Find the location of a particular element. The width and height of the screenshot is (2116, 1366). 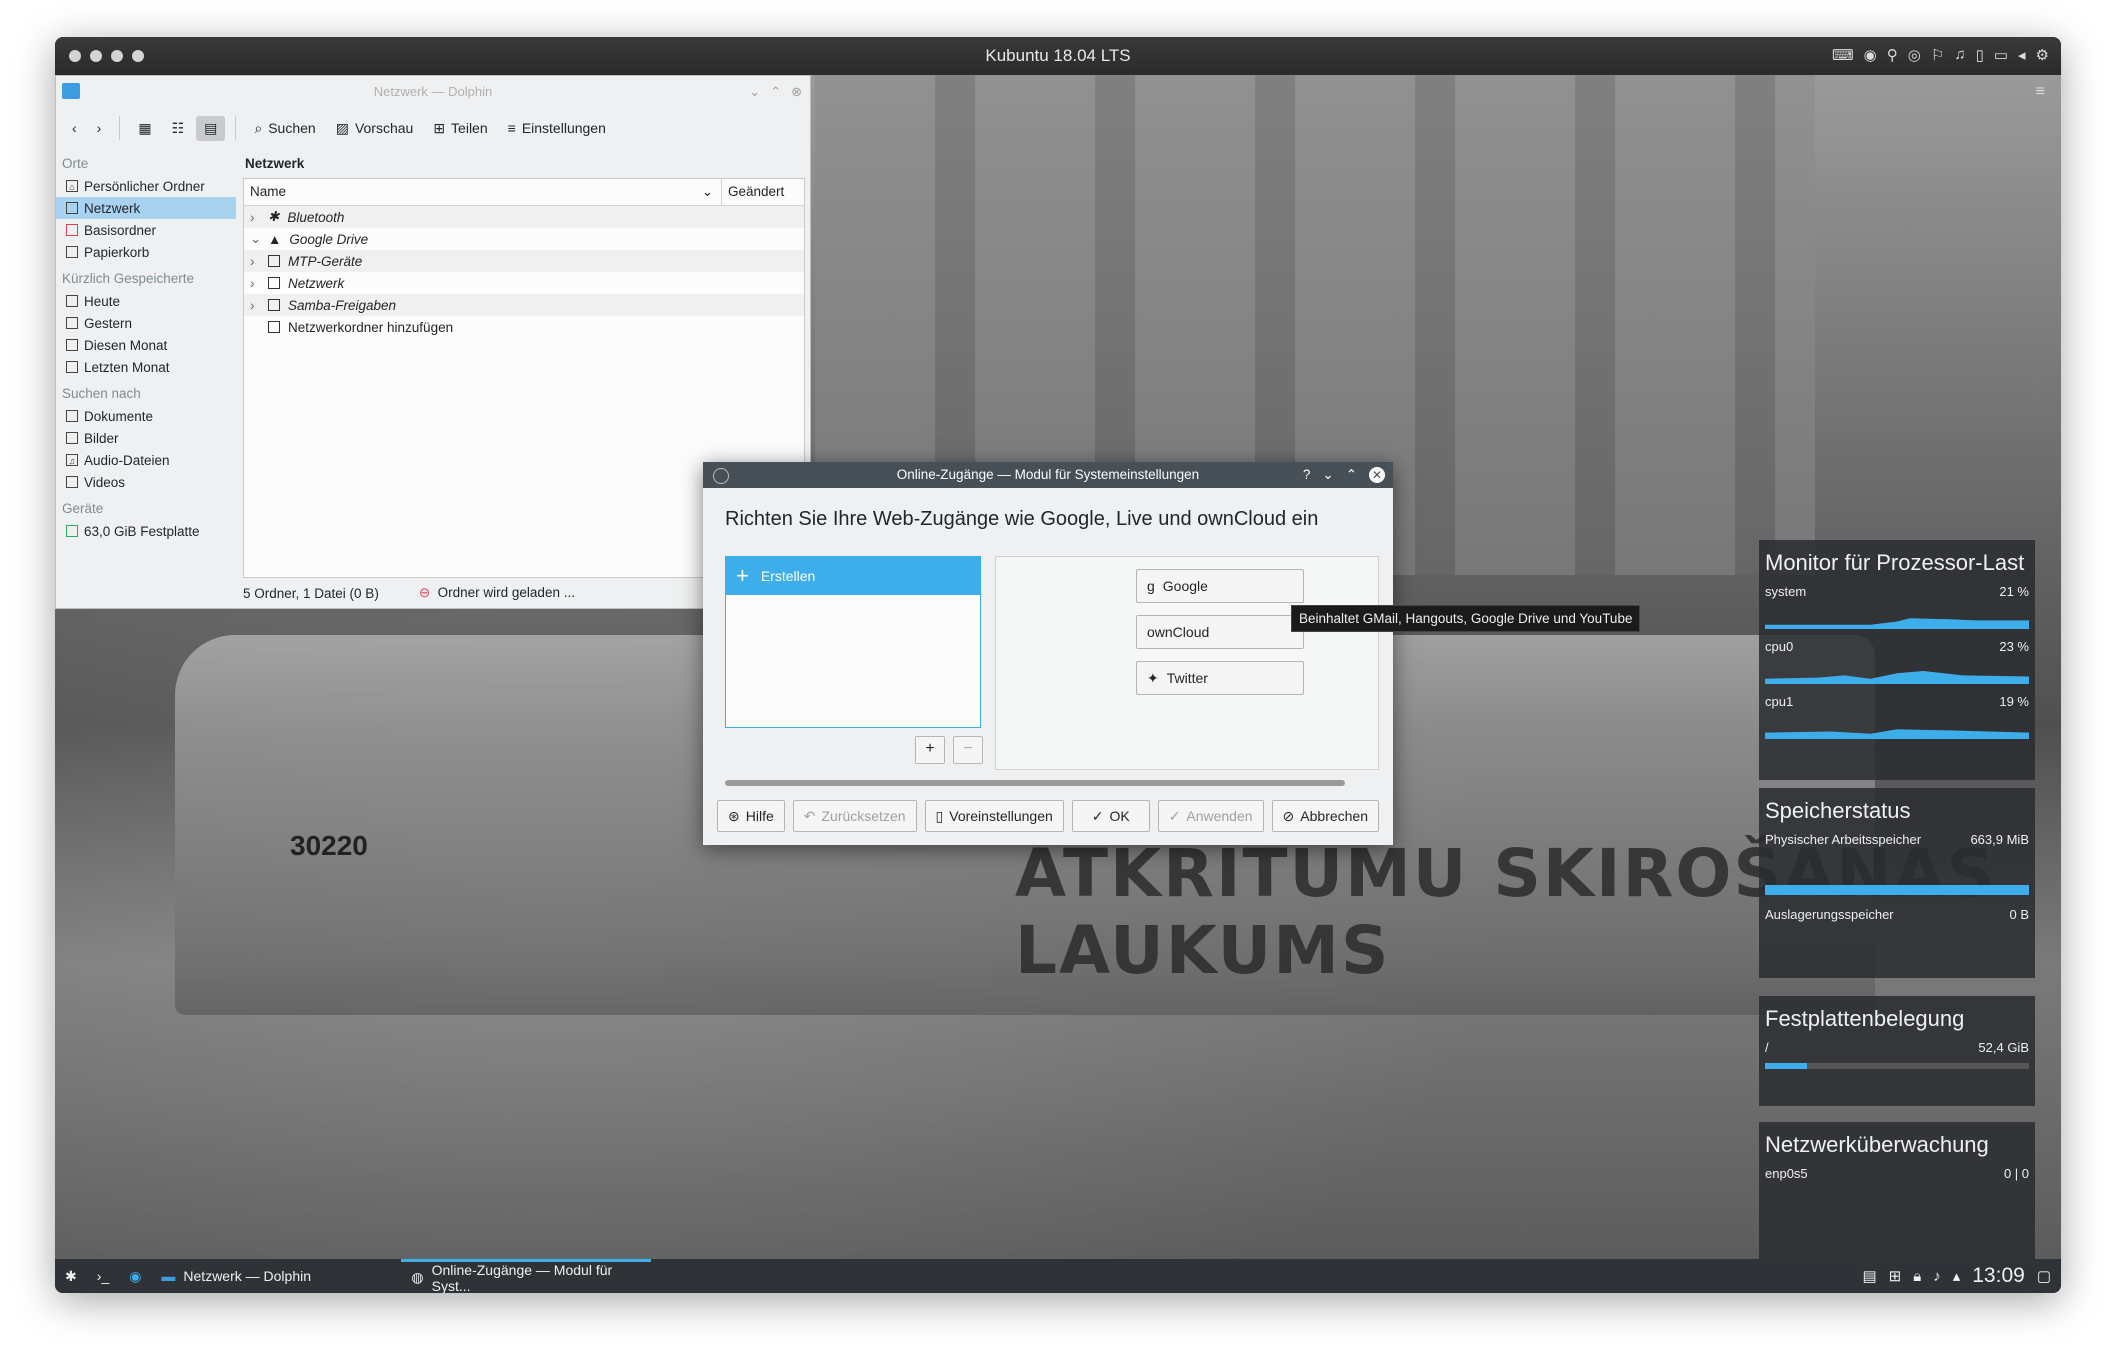

back-button: ‹ is located at coordinates (74, 128).